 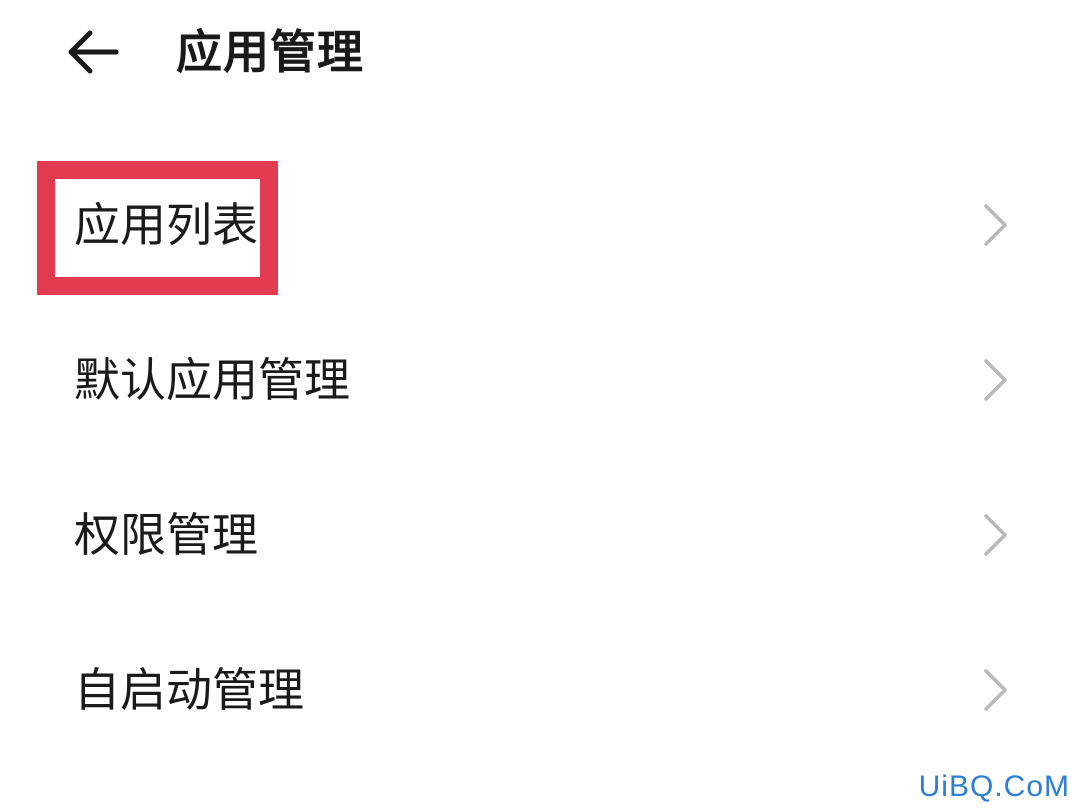 I want to click on menu-item-label: 权限管理, so click(x=166, y=535).